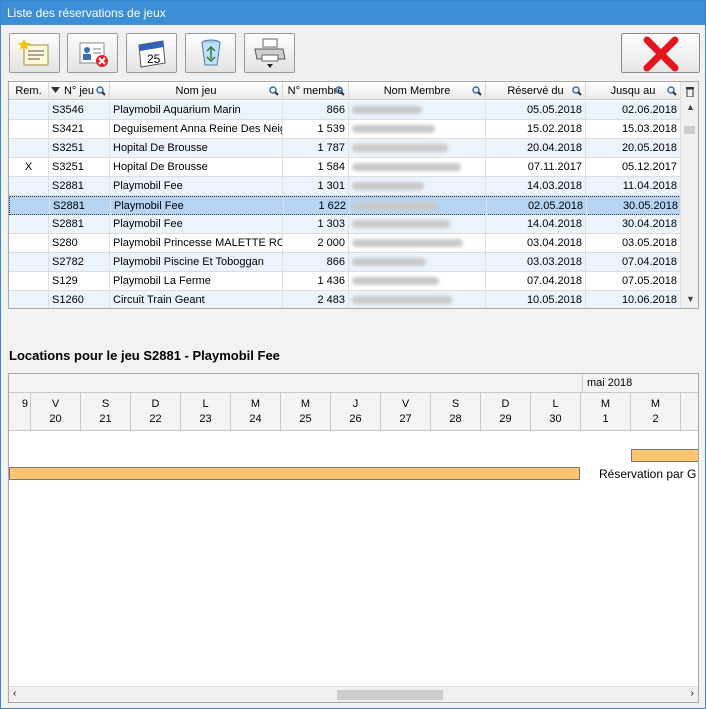 The image size is (706, 709). I want to click on day-number: 1, so click(605, 419).